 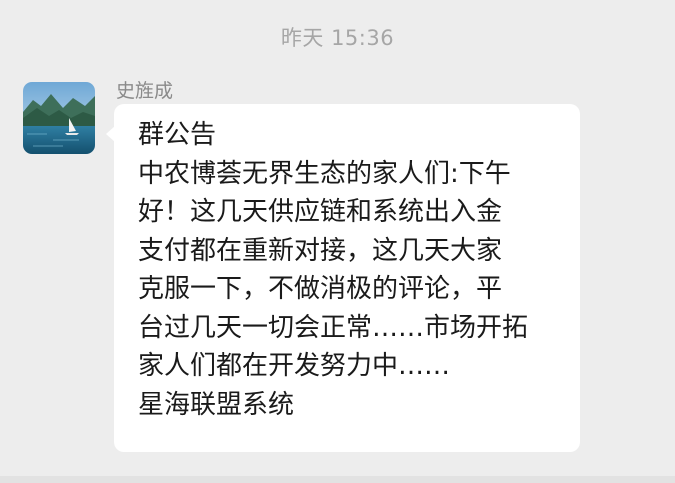 What do you see at coordinates (324, 173) in the screenshot?
I see `message-line: 中农博荟无界生态的家人们:下午` at bounding box center [324, 173].